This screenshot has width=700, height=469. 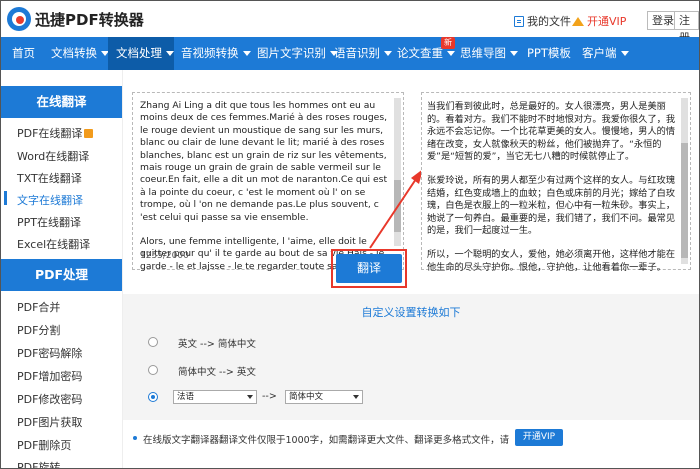 I want to click on sidebar-item-pdf-translate: PDF在线翻译, so click(x=55, y=133).